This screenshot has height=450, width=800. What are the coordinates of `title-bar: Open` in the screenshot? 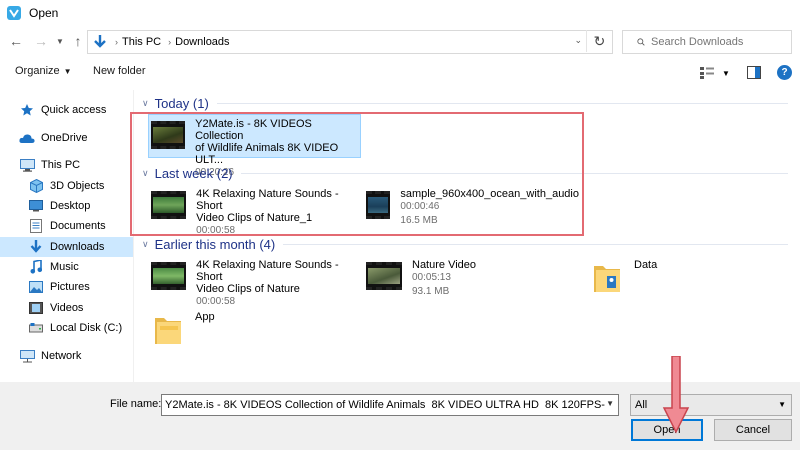 It's located at (400, 12).